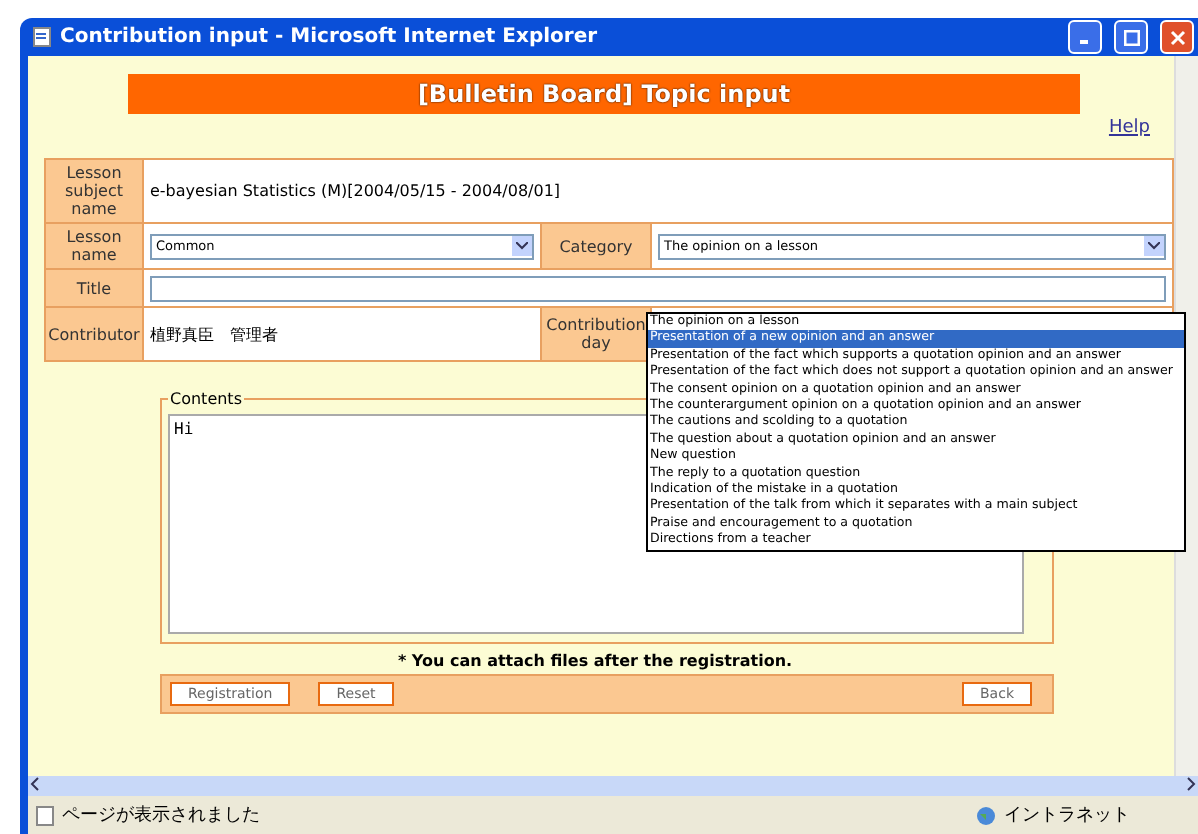 The height and width of the screenshot is (834, 1198). What do you see at coordinates (596, 334) in the screenshot?
I see `field-label: Contribution day` at bounding box center [596, 334].